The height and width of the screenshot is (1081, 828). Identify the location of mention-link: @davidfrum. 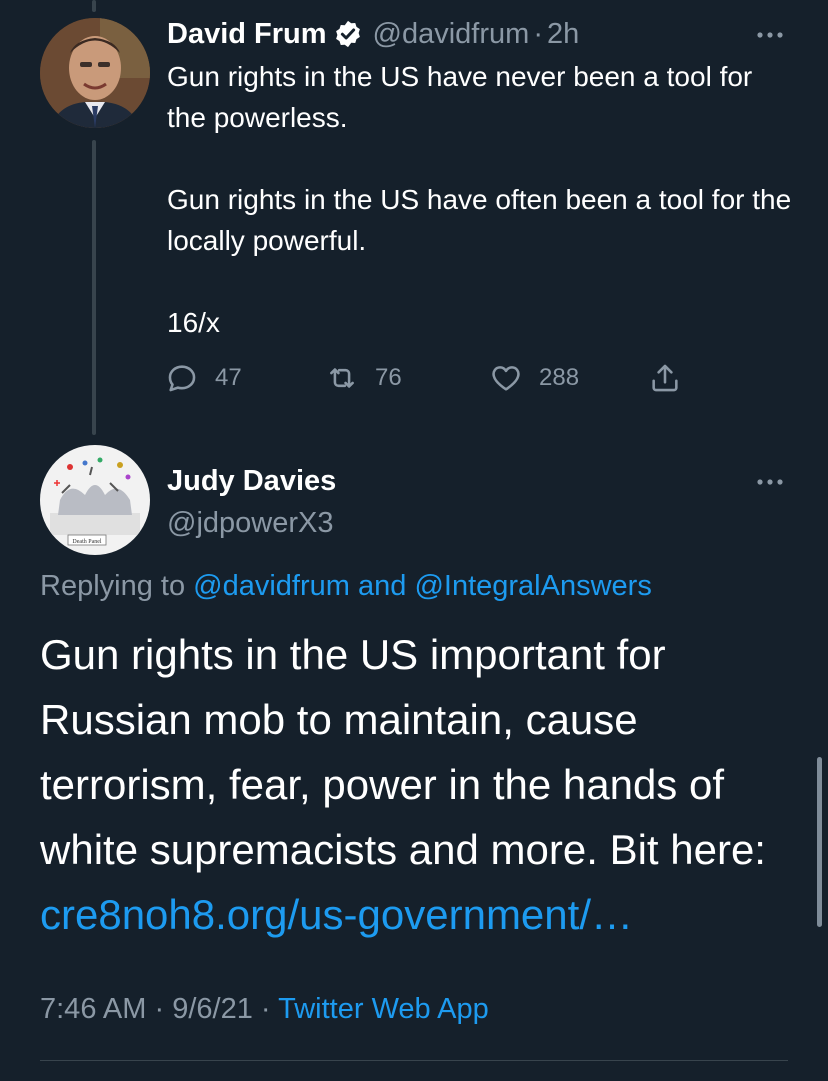
(271, 586).